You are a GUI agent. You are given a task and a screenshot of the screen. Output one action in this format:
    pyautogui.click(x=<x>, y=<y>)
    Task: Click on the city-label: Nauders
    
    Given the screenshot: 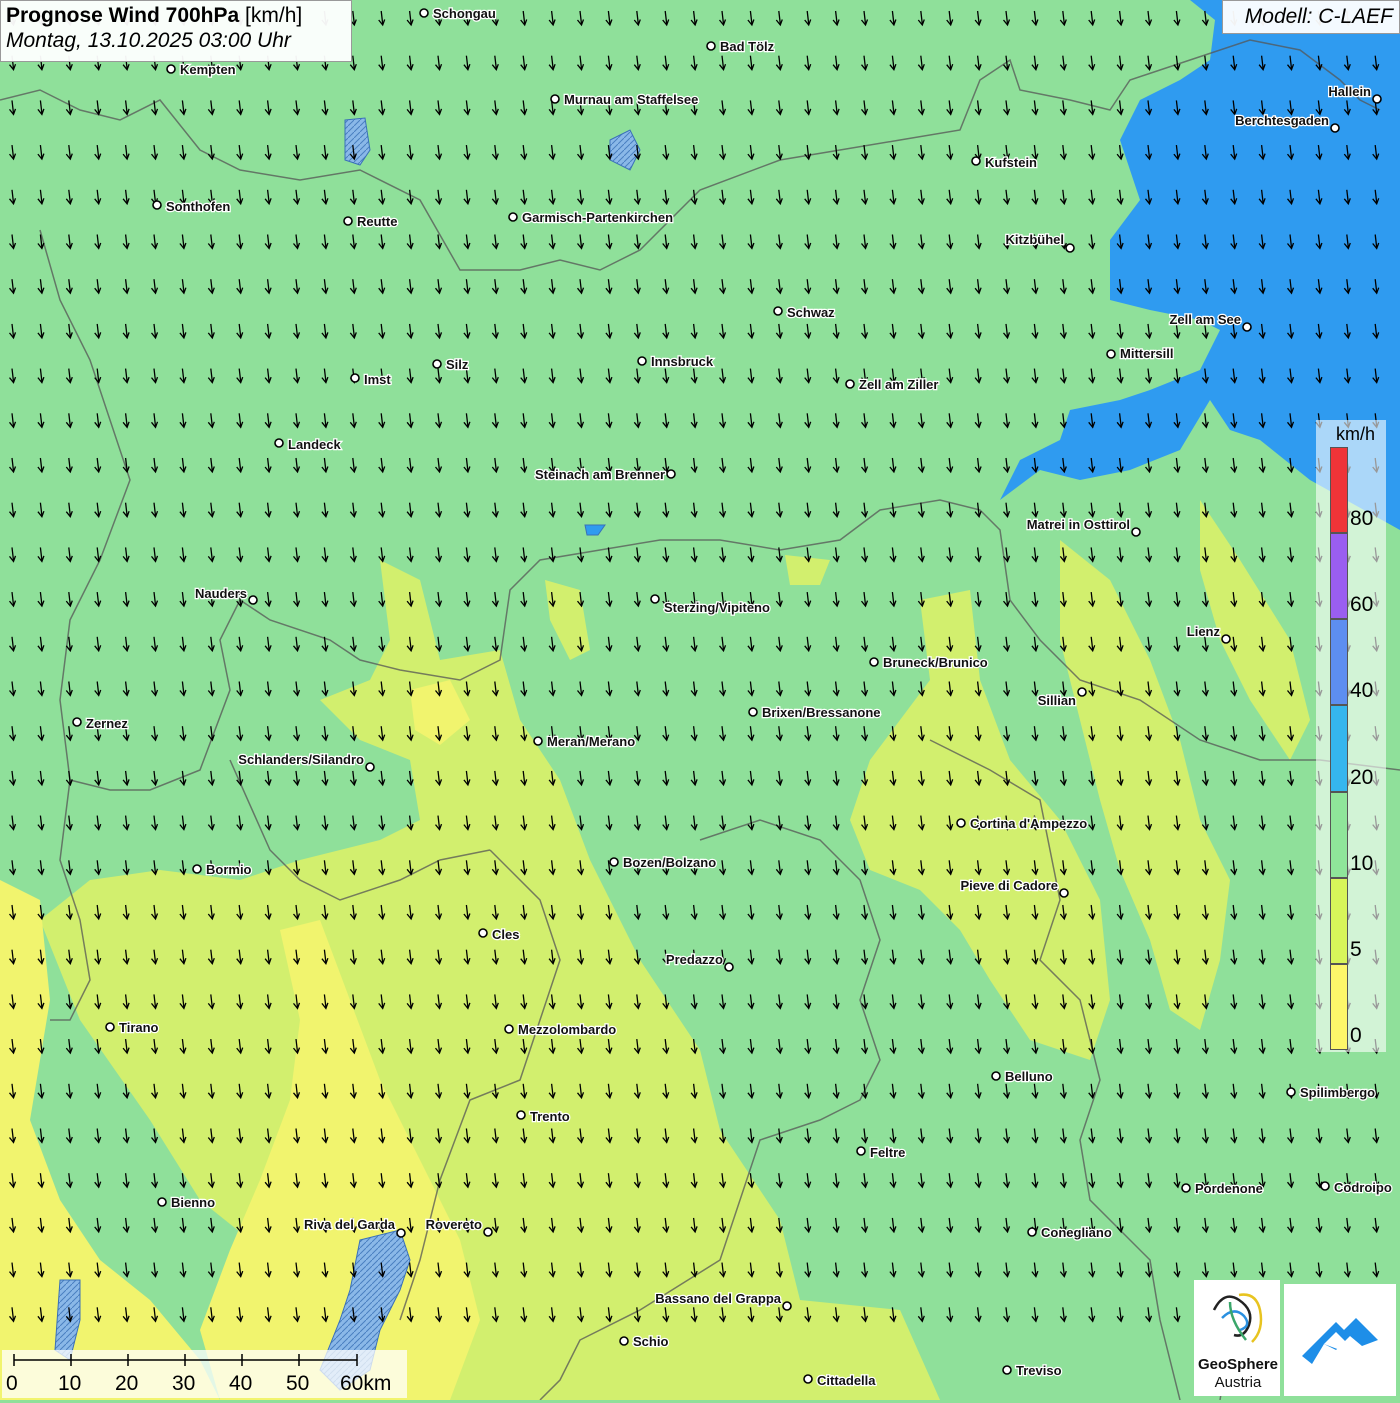 What is the action you would take?
    pyautogui.click(x=221, y=593)
    